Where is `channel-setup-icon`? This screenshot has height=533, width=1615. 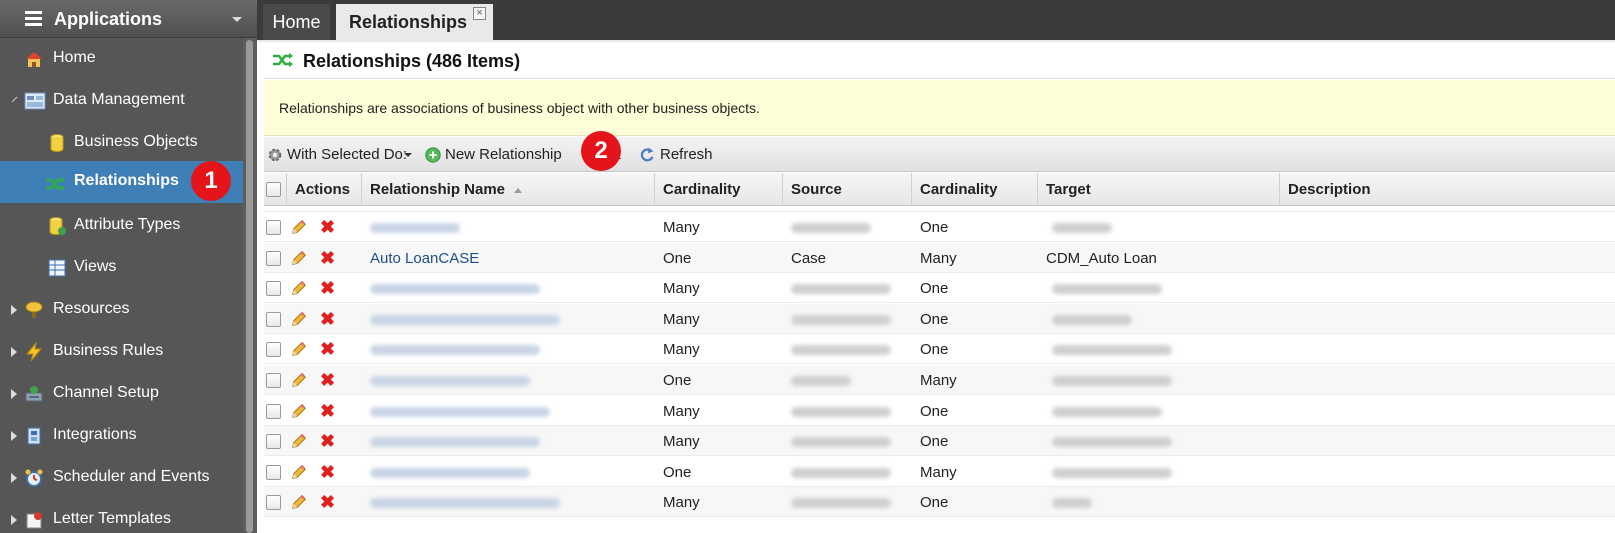
channel-setup-icon is located at coordinates (34, 394).